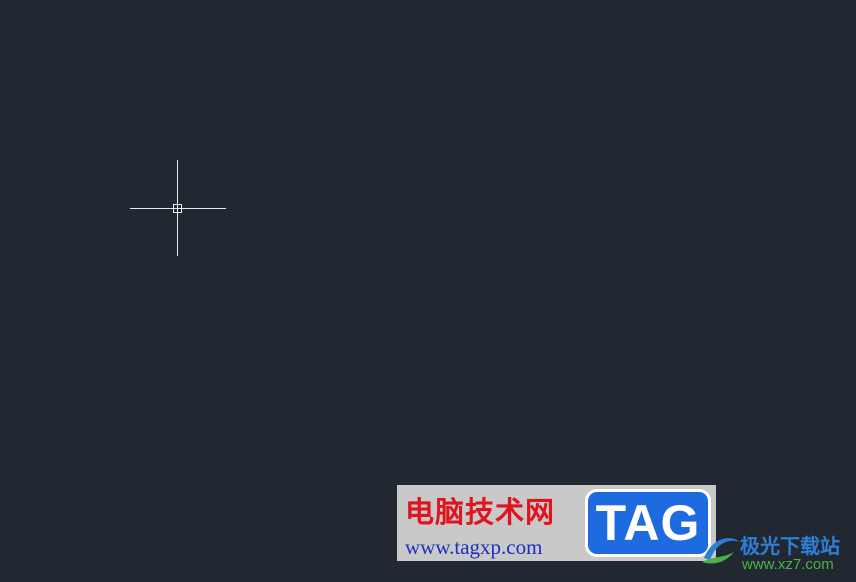 This screenshot has width=856, height=582. I want to click on tag-logo-badge: TAG, so click(648, 523).